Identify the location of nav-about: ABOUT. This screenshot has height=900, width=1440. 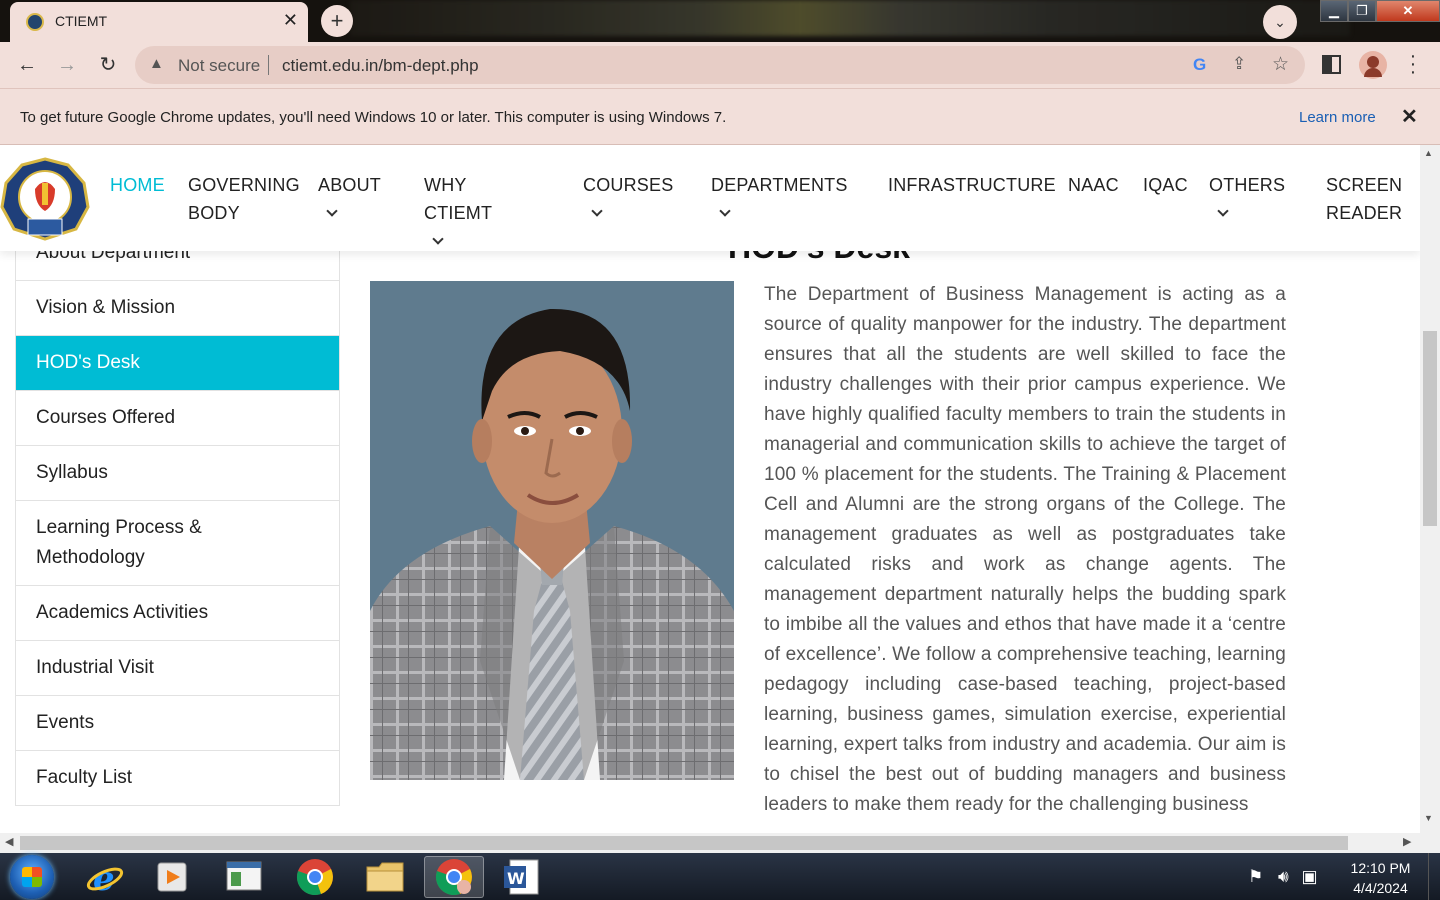
(349, 199).